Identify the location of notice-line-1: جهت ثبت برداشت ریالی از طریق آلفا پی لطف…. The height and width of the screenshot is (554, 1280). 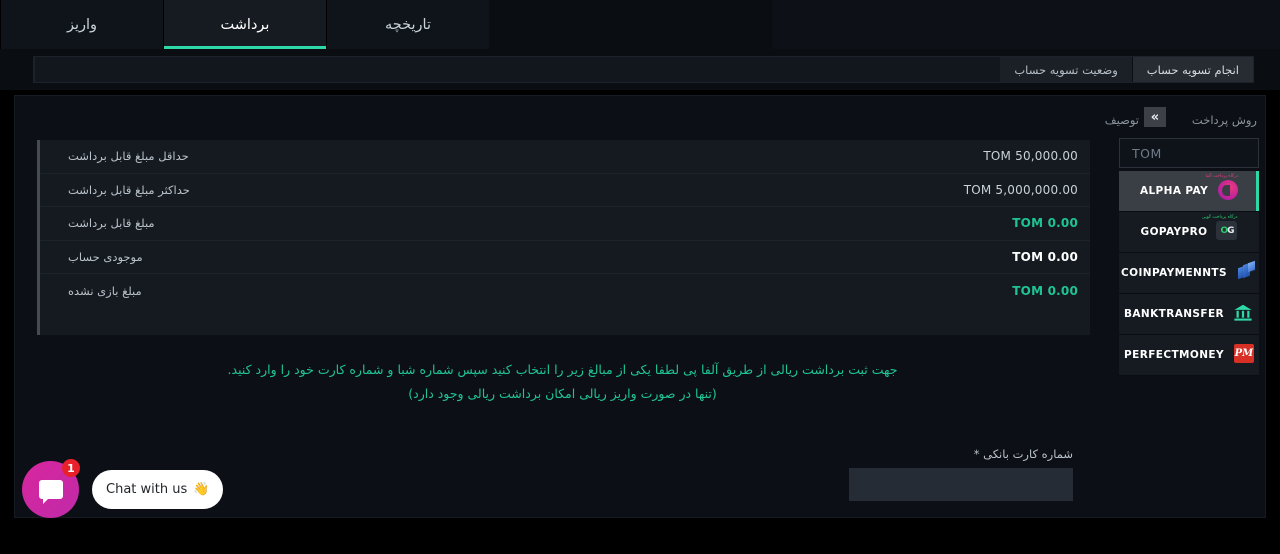
(562, 369).